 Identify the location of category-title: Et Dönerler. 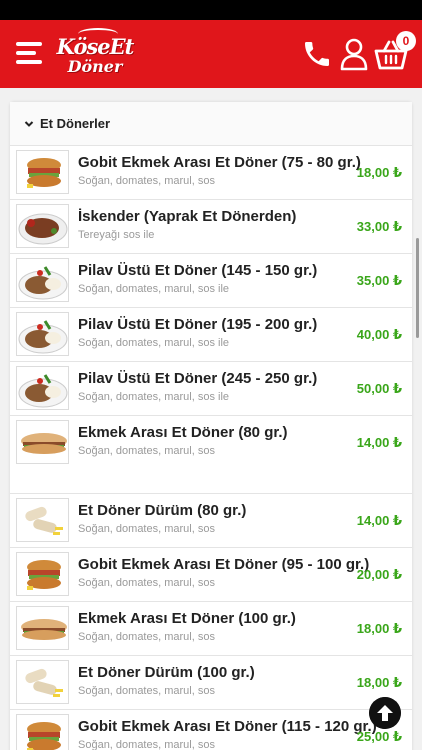
(75, 123).